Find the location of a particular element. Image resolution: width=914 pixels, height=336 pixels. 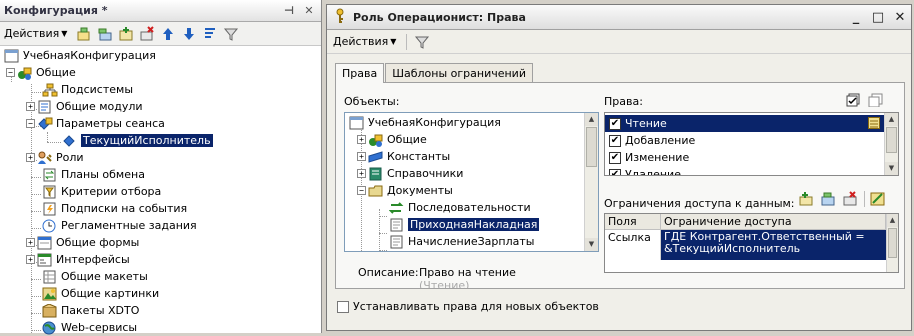

checkbox-delete: ✔ is located at coordinates (615, 171).